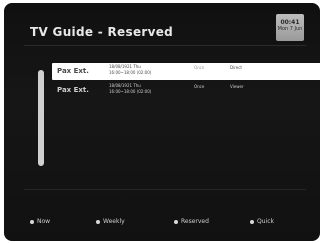 This screenshot has height=243, width=323. I want to click on quick-key-label: Quick, so click(265, 221).